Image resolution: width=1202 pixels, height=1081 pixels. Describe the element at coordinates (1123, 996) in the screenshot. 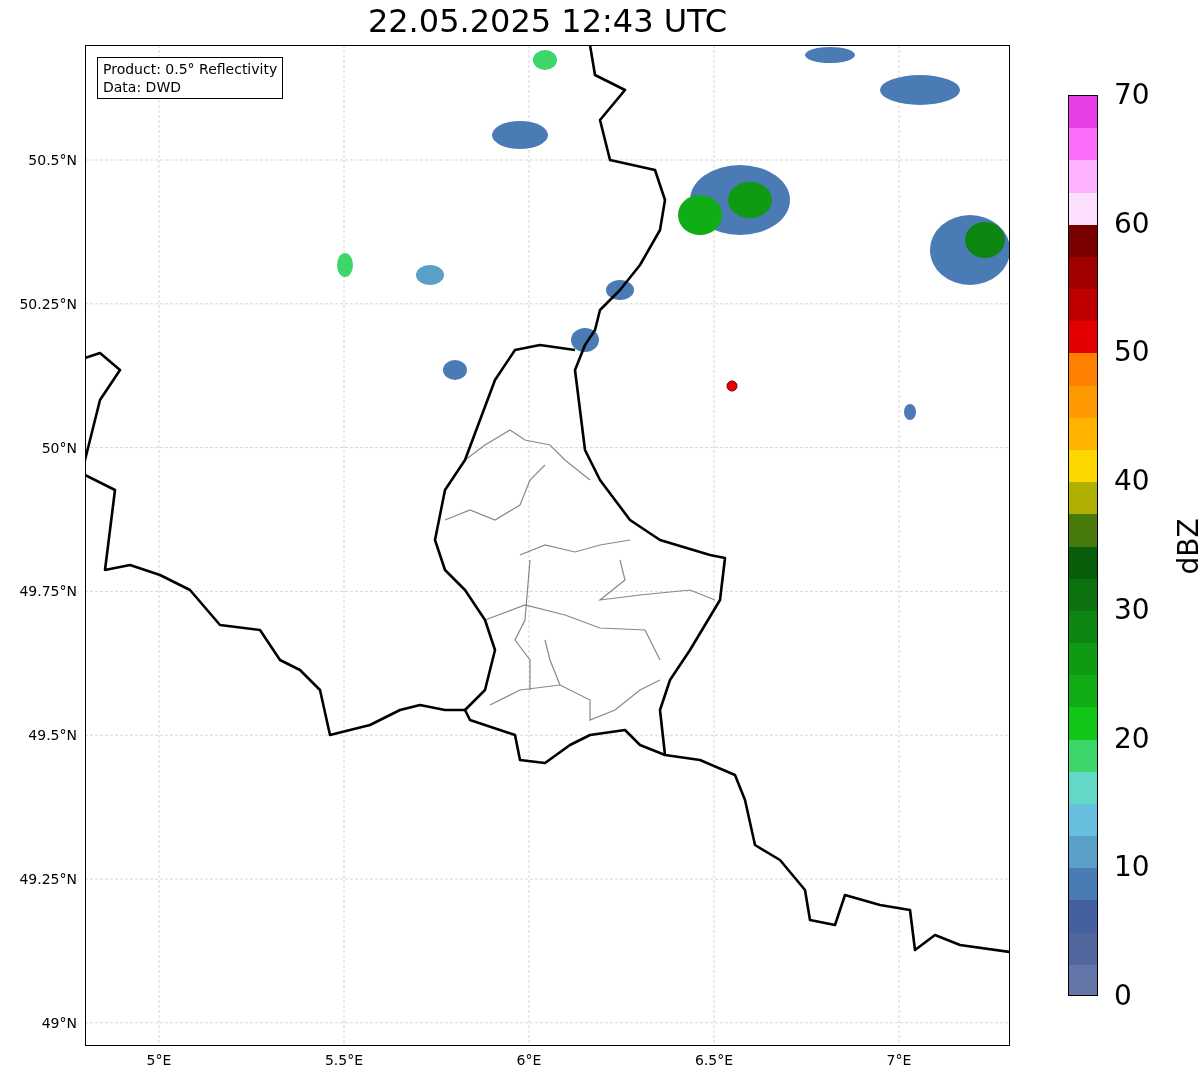

I see `colorbar-tick-label: 0` at that location.